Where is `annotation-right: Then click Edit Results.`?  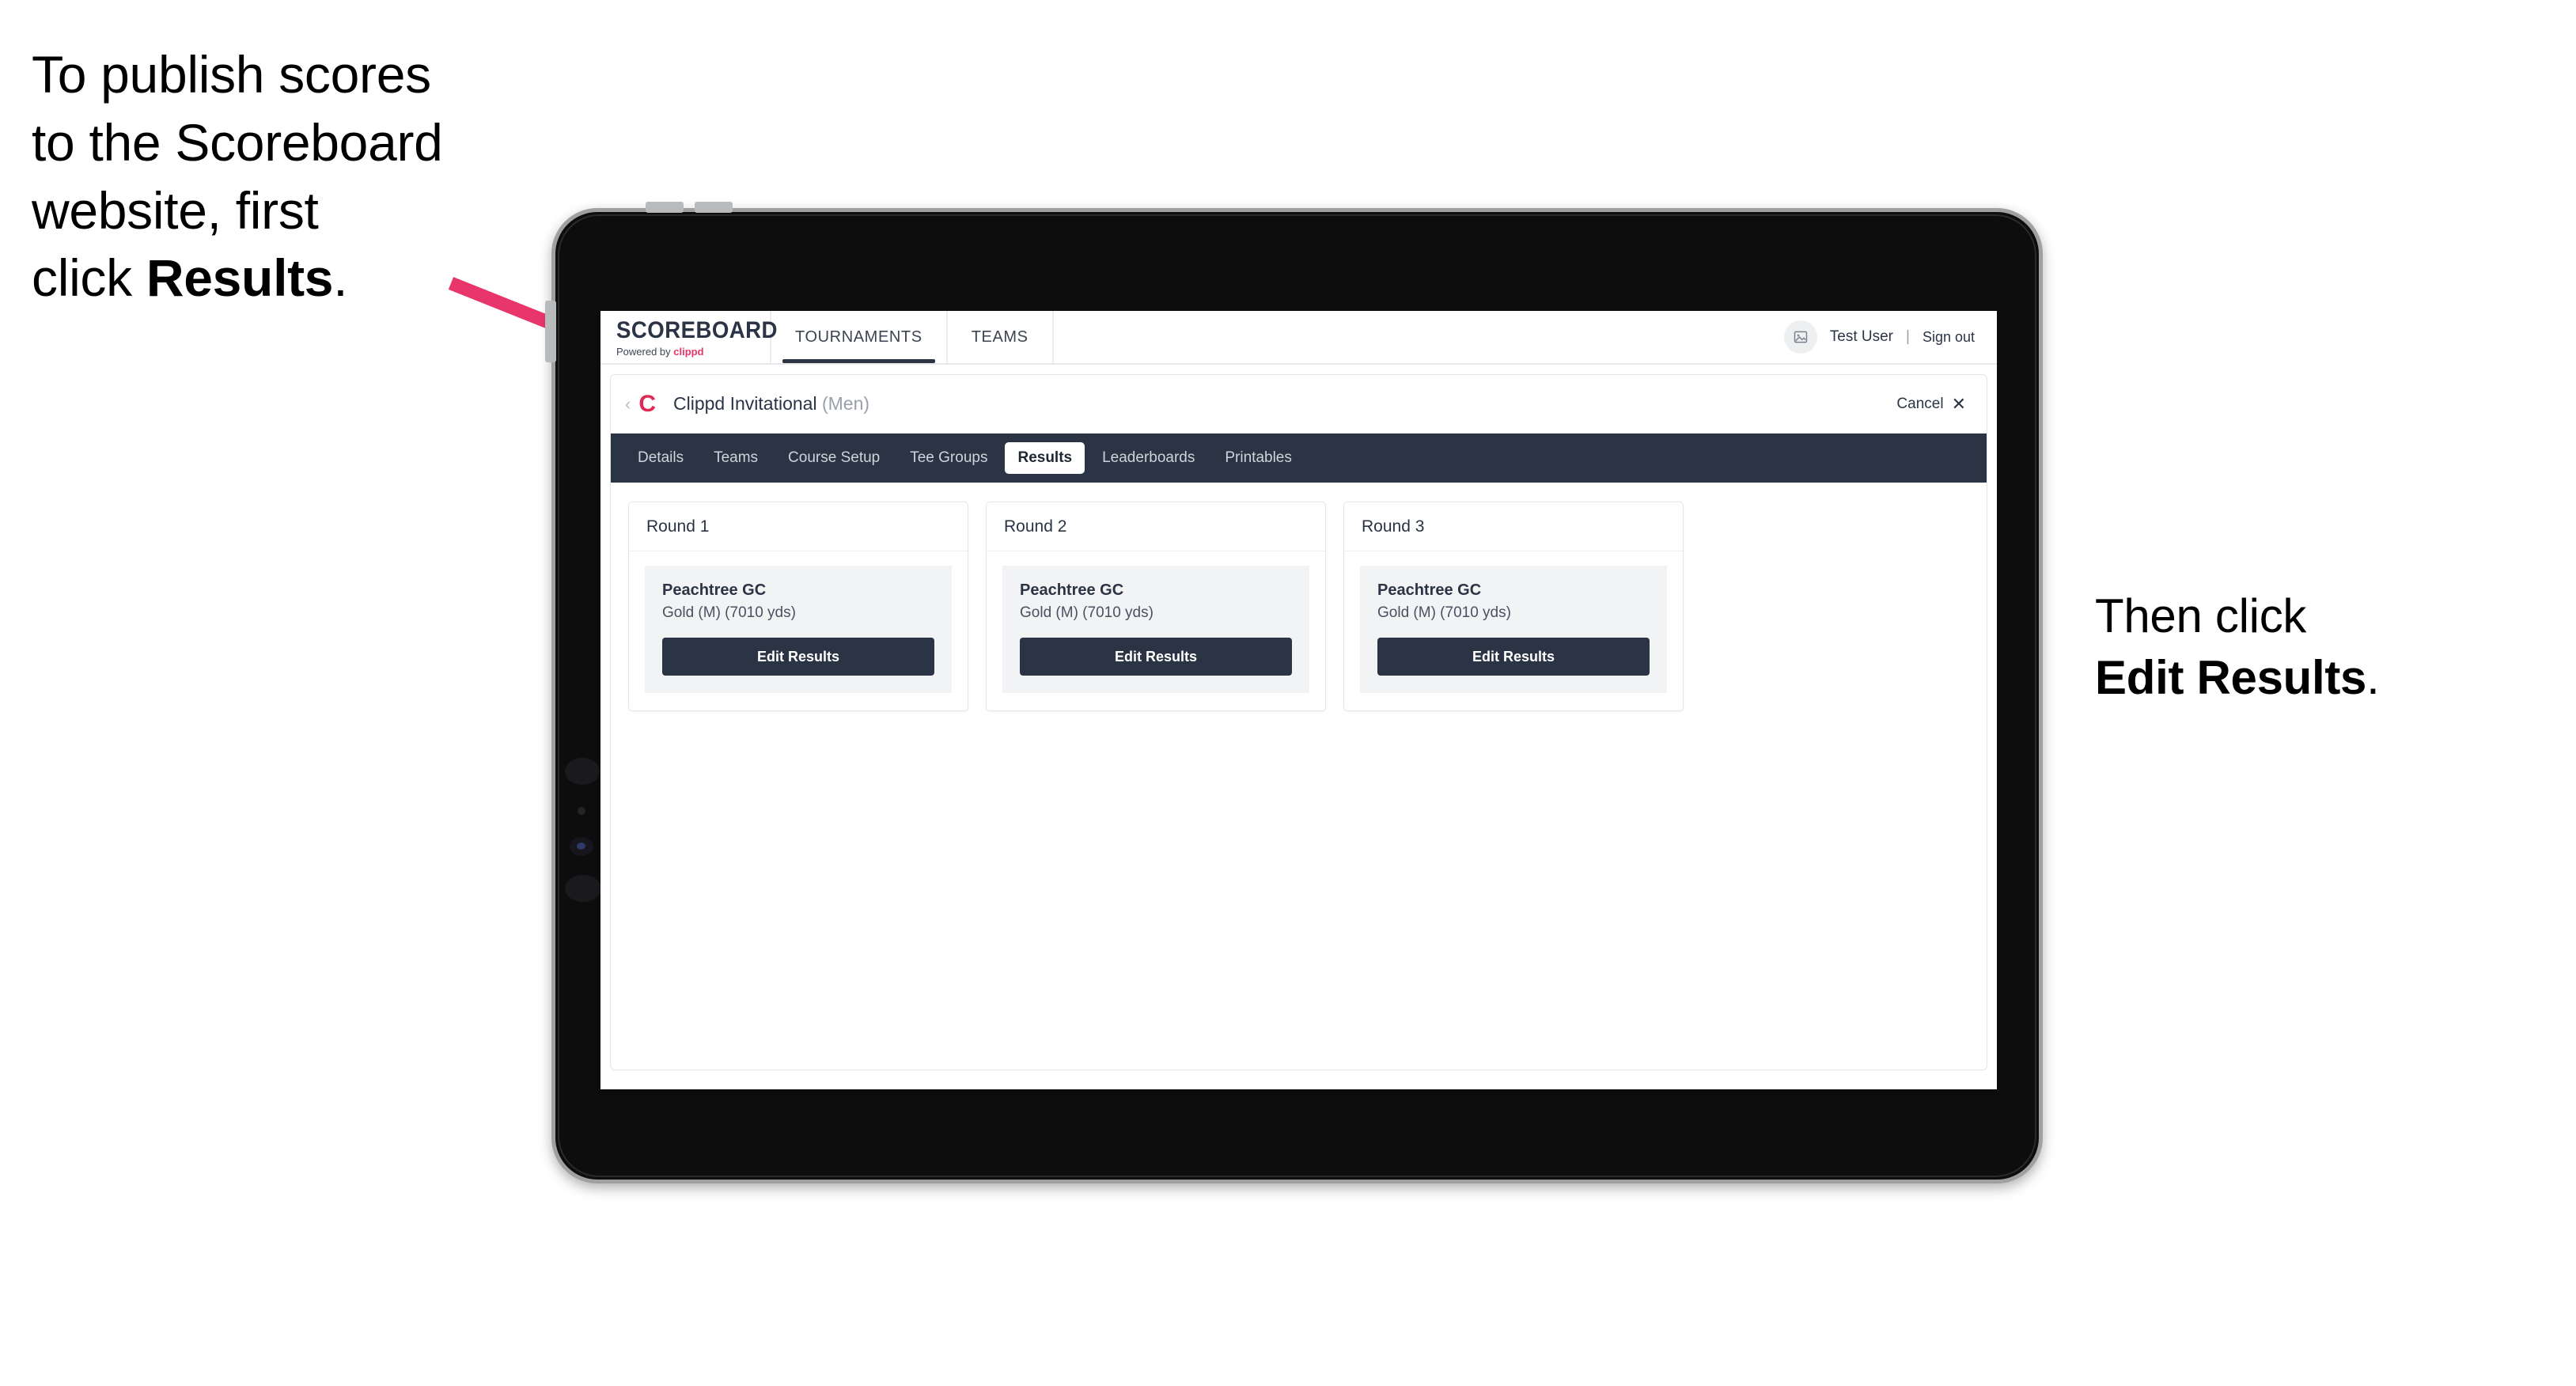
annotation-right: Then click Edit Results. is located at coordinates (2316, 647).